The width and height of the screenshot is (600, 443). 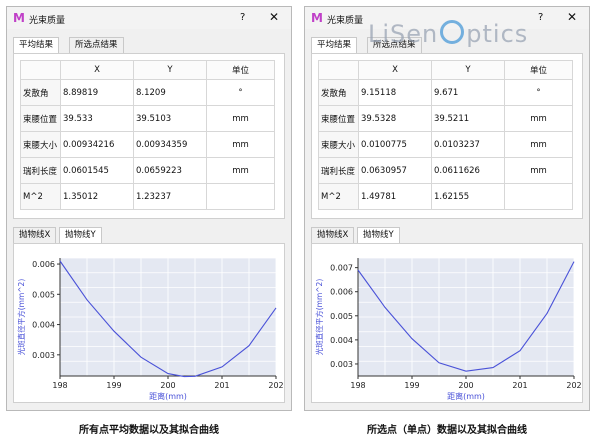 I want to click on cell-x: 1.35012, so click(x=97, y=196).